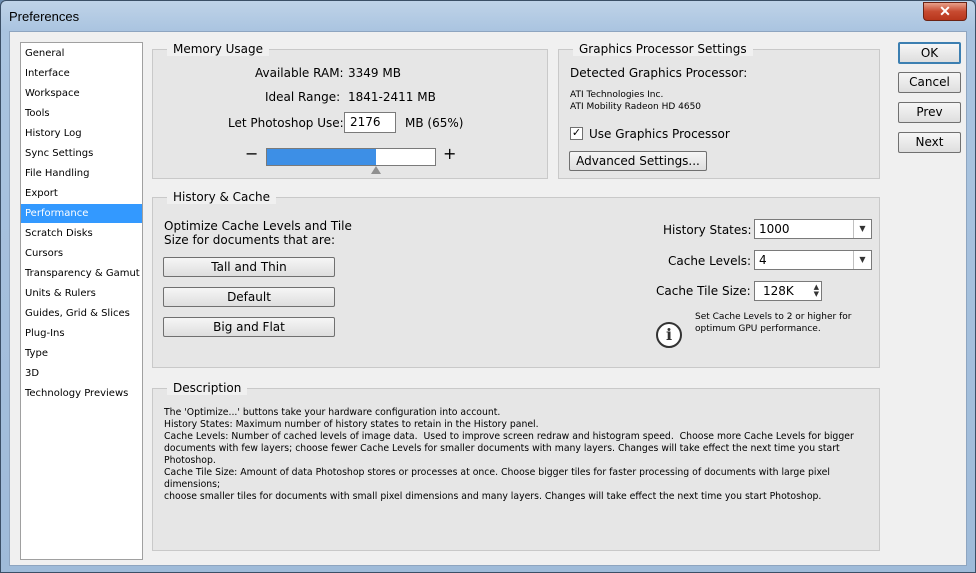 The image size is (976, 573). Describe the element at coordinates (286, 123) in the screenshot. I see `photoshop-use-label: Let Photoshop Use:` at that location.